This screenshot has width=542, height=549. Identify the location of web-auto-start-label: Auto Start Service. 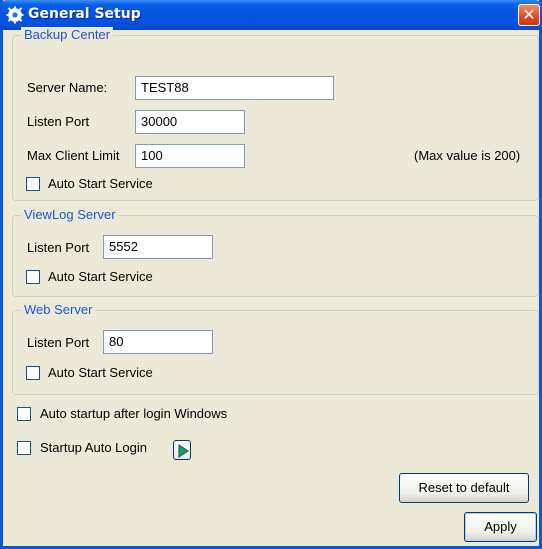
(100, 372).